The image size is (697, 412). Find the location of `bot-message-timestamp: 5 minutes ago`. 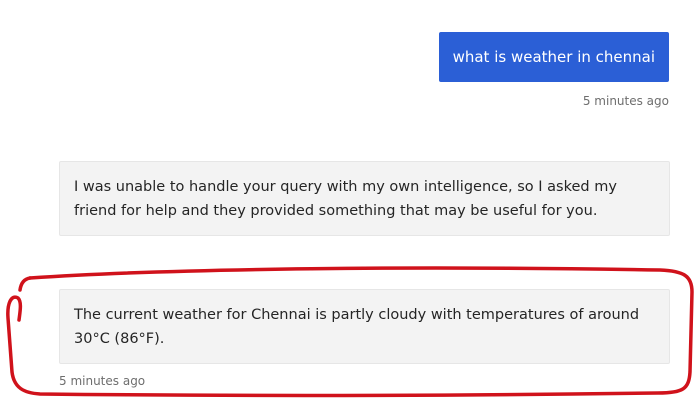

bot-message-timestamp: 5 minutes ago is located at coordinates (102, 381).